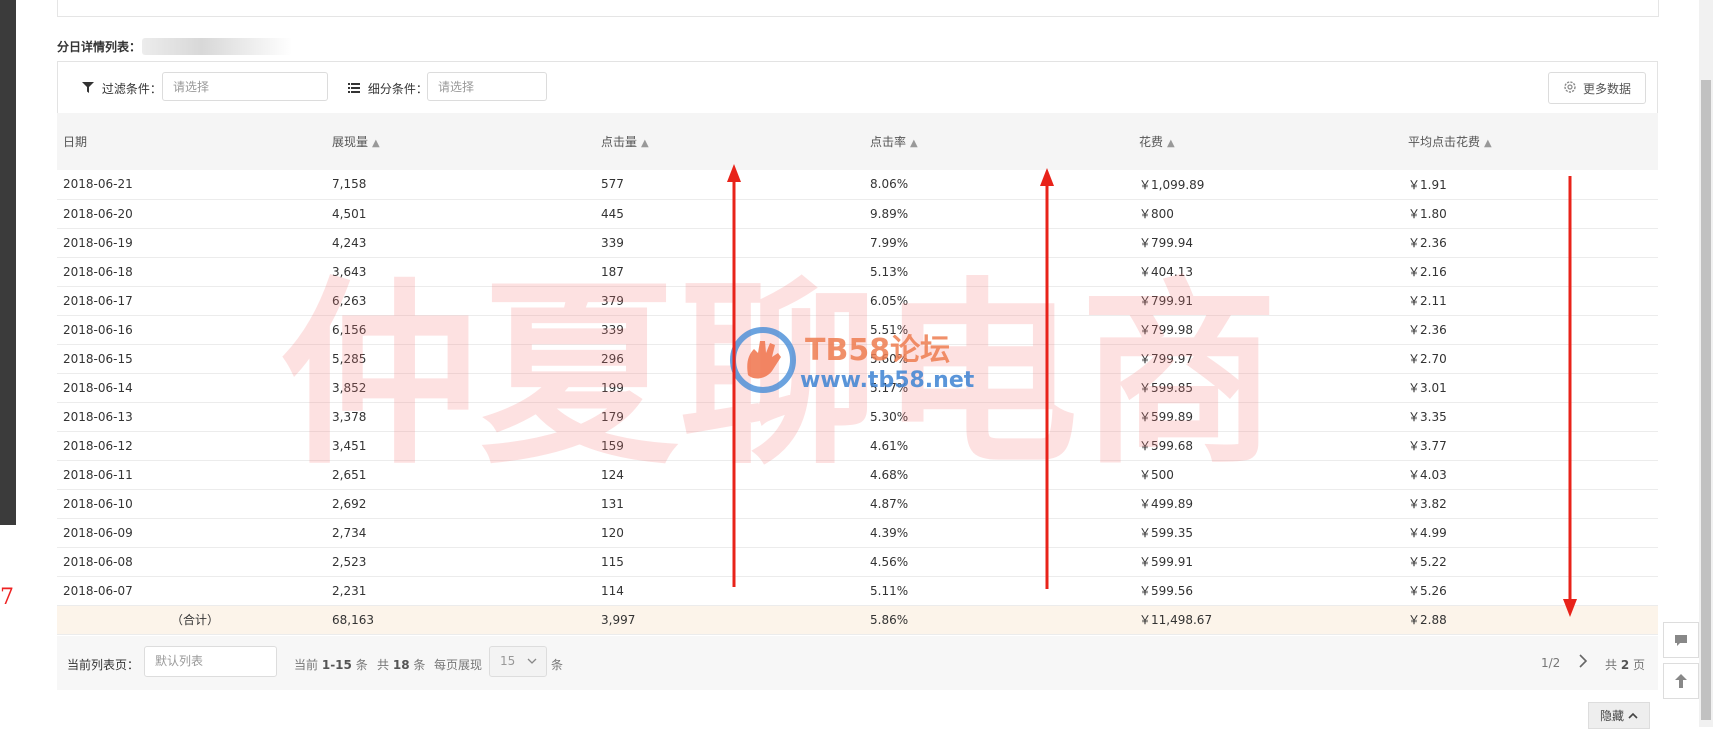 This screenshot has width=1713, height=729. What do you see at coordinates (612, 474) in the screenshot?
I see `table-cell: 124` at bounding box center [612, 474].